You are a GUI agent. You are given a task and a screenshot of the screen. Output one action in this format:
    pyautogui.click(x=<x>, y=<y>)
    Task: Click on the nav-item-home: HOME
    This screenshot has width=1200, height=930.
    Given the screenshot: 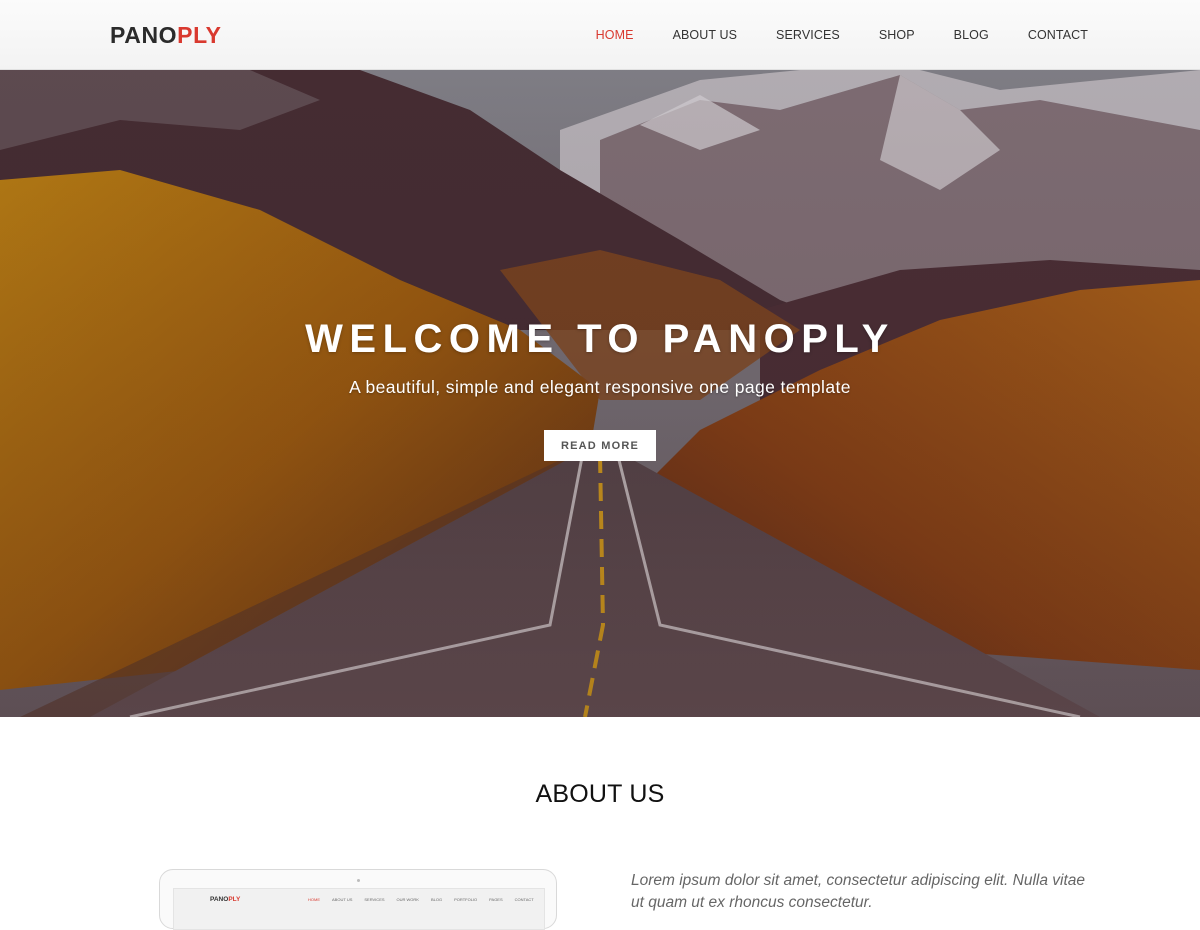 What is the action you would take?
    pyautogui.click(x=615, y=35)
    